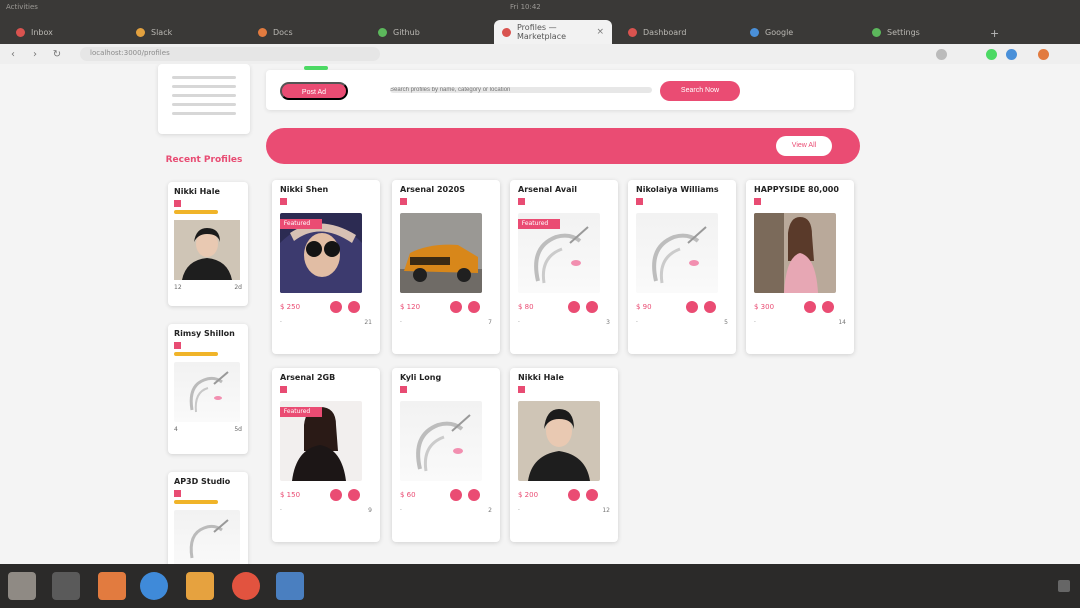  Describe the element at coordinates (230, 54) in the screenshot. I see `address-bar: localhost:3000/profiles` at that location.